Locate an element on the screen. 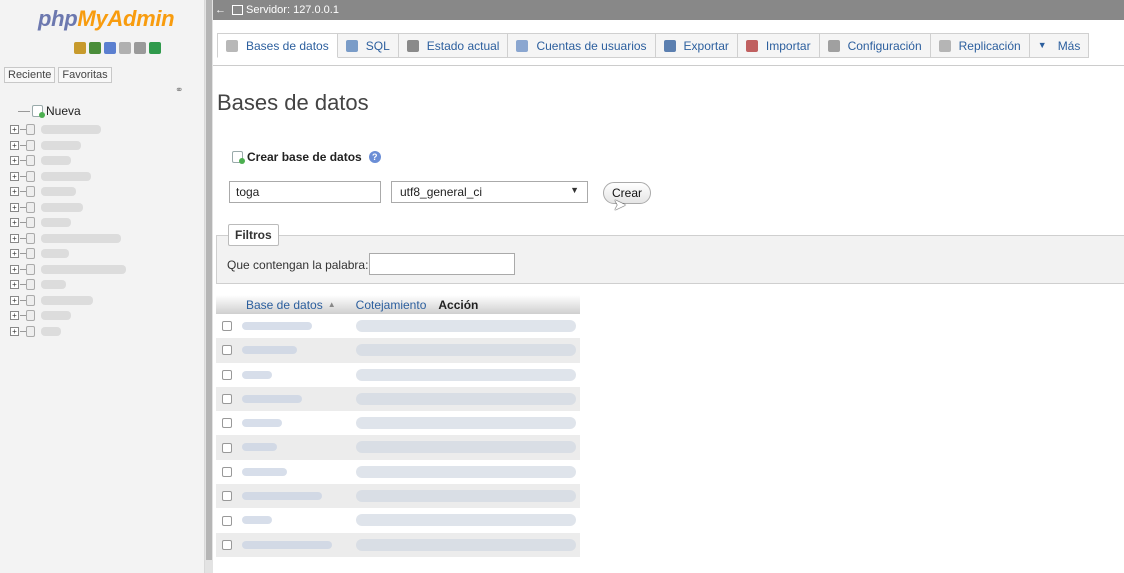 Image resolution: width=1124 pixels, height=573 pixels. tab-database: Bases de datos is located at coordinates (277, 45).